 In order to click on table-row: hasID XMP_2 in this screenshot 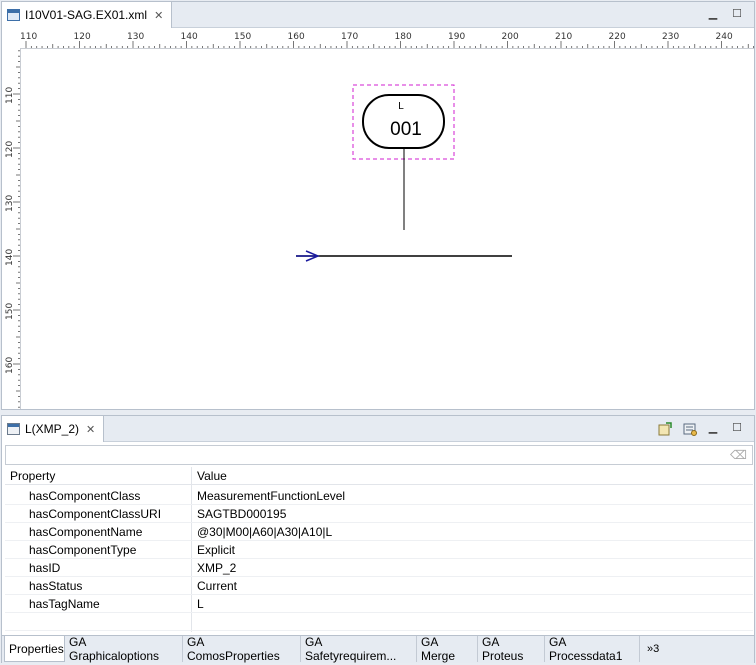, I will do `click(379, 568)`.